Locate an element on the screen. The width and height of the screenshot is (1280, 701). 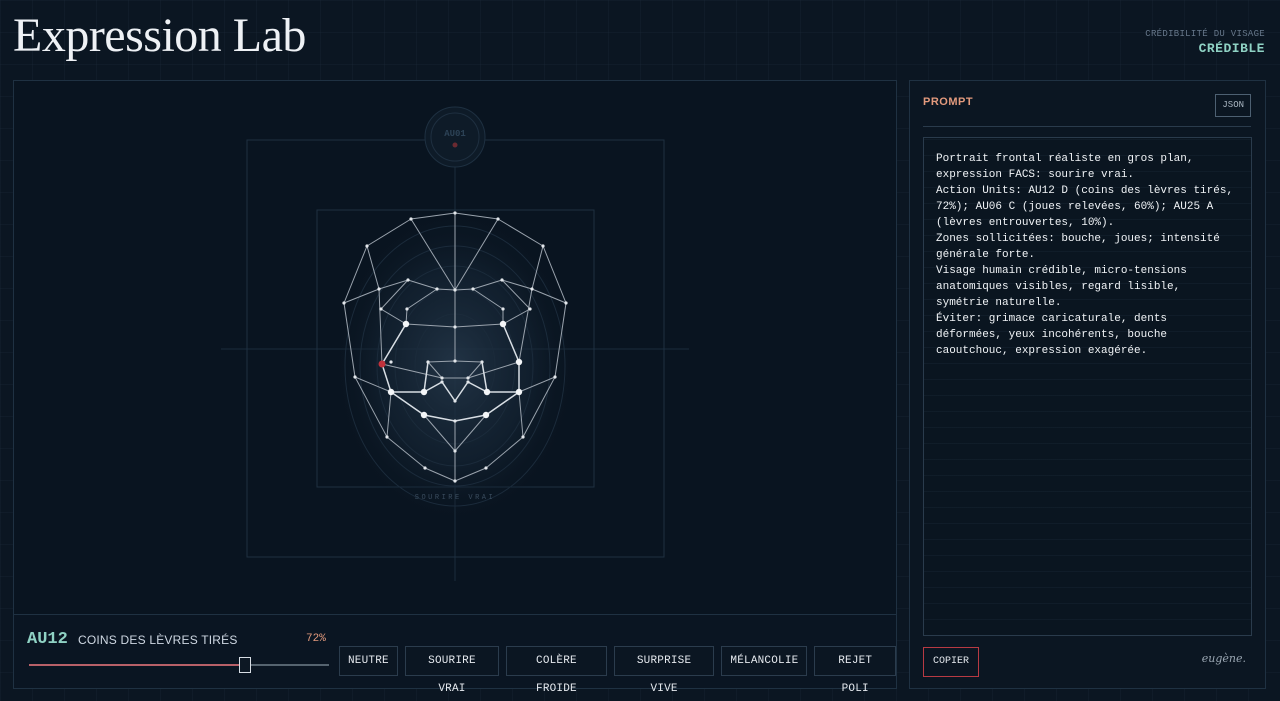
mesh-node-mdr is located at coordinates (486, 415).